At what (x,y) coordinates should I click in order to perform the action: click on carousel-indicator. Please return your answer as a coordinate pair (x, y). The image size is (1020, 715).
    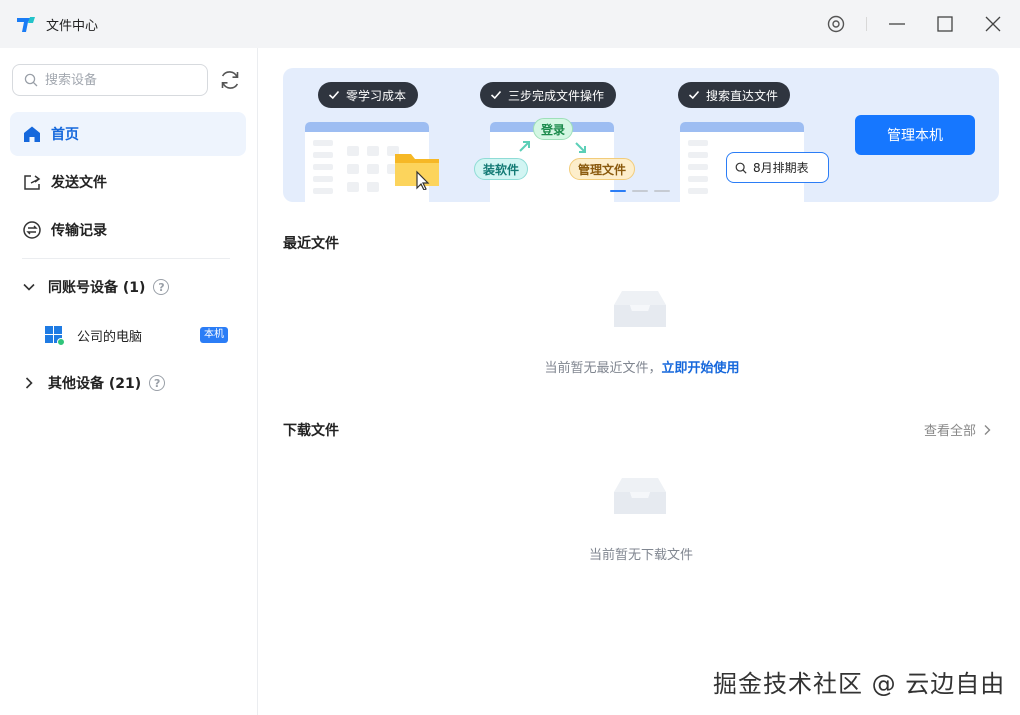
    Looking at the image, I should click on (640, 191).